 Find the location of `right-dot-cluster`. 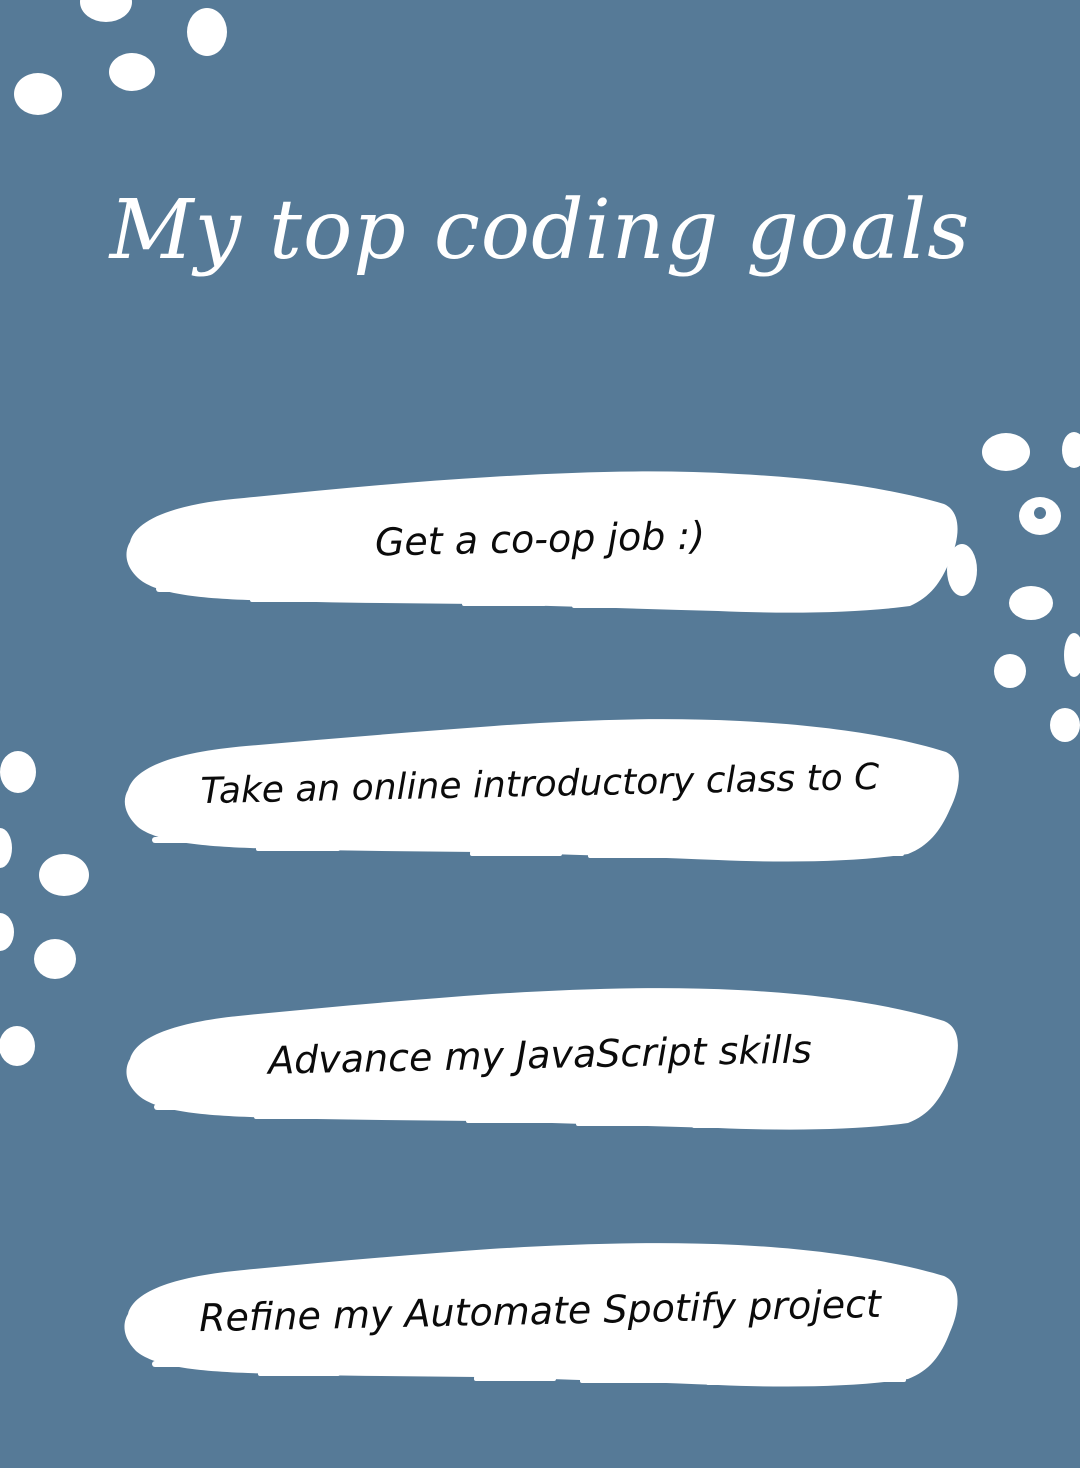

right-dot-cluster is located at coordinates (1013, 587).